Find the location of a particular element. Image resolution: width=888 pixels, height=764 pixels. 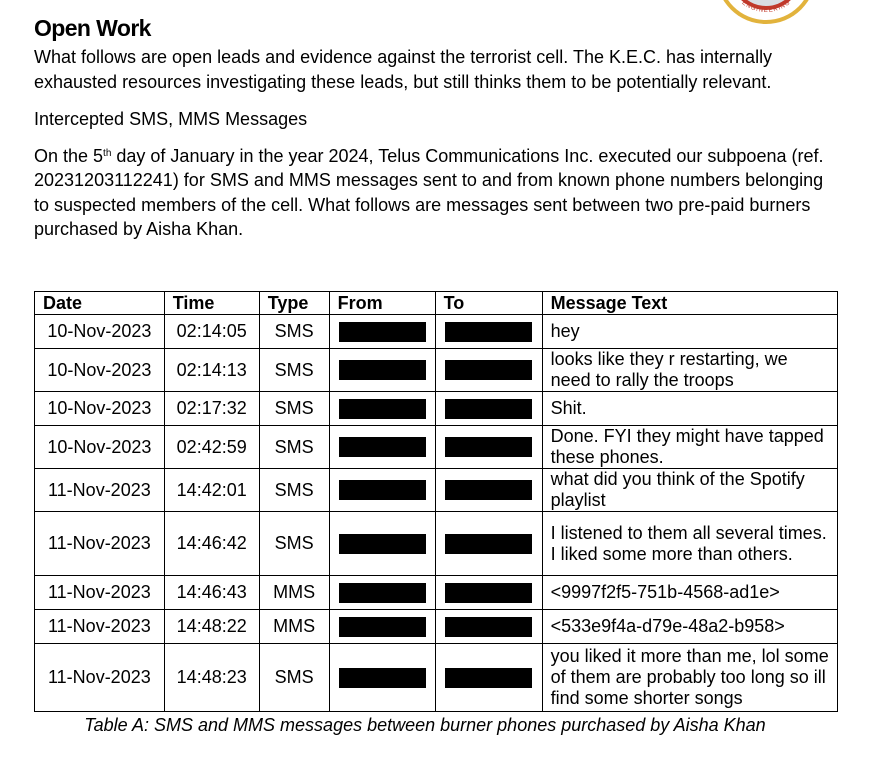

subpoena-text-start: On the 5 is located at coordinates (69, 155).